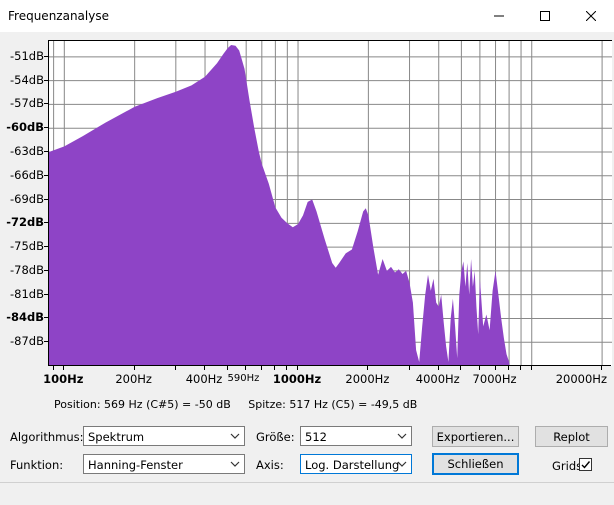 This screenshot has height=505, width=614. Describe the element at coordinates (243, 378) in the screenshot. I see `x-tick-label: 590Hz` at that location.